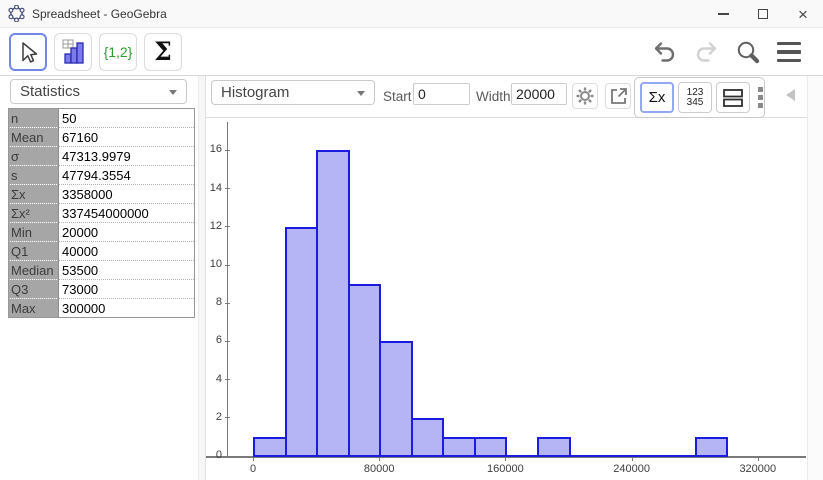  I want to click on x-tick-label: 160000, so click(505, 469).